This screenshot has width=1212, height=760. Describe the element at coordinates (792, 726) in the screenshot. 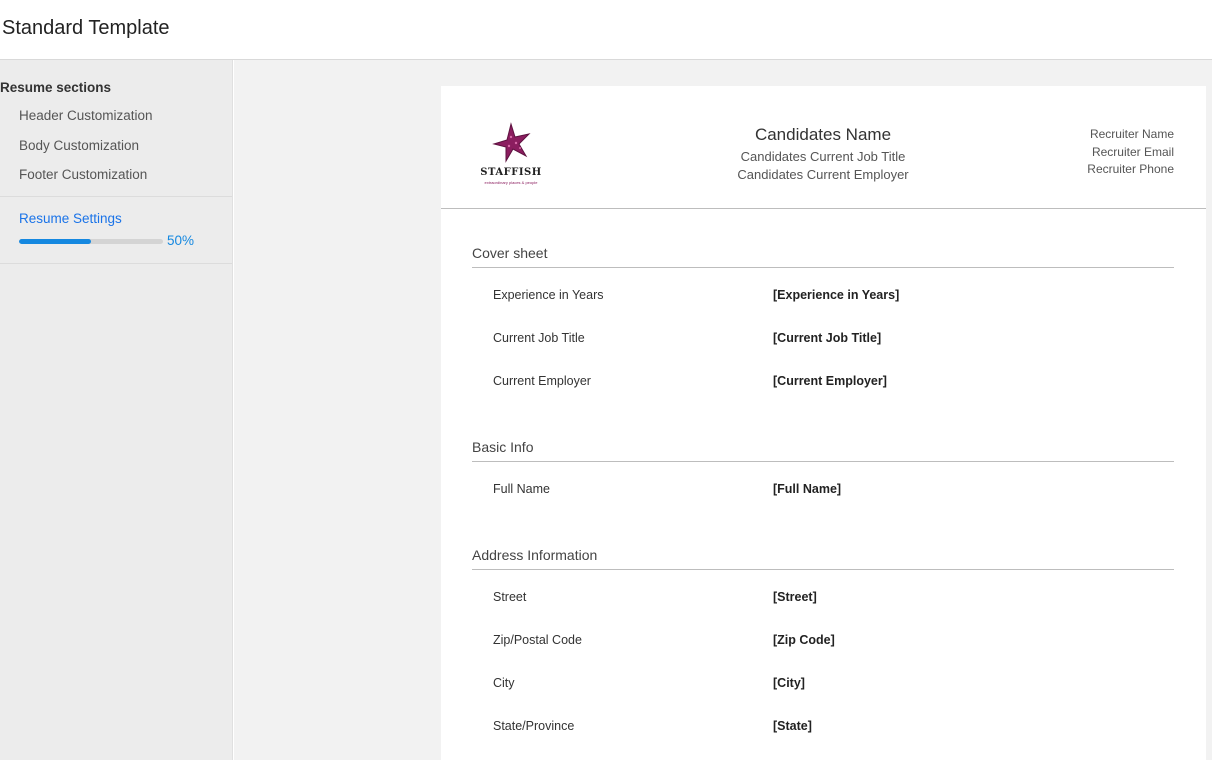

I see `field-value: [State]` at that location.